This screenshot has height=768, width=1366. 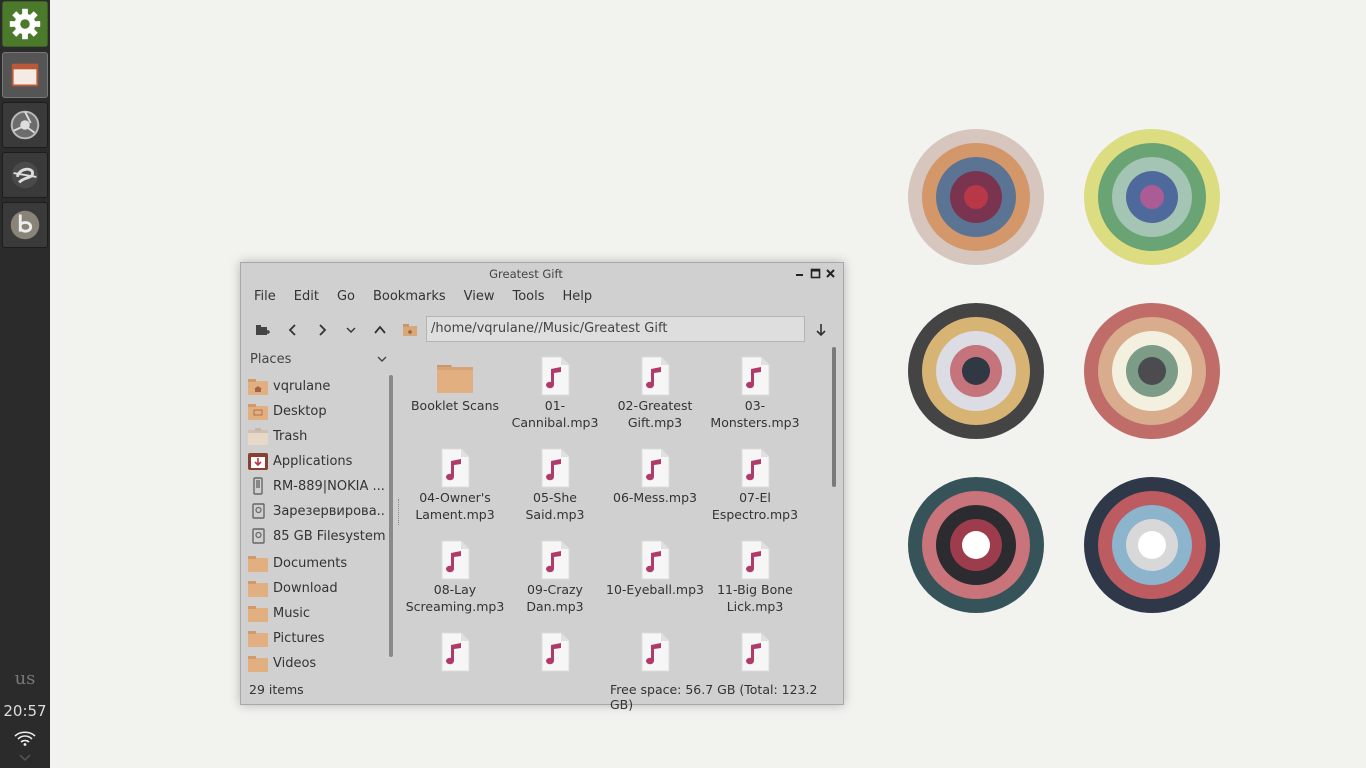 What do you see at coordinates (258, 387) in the screenshot?
I see `home-folder-icon` at bounding box center [258, 387].